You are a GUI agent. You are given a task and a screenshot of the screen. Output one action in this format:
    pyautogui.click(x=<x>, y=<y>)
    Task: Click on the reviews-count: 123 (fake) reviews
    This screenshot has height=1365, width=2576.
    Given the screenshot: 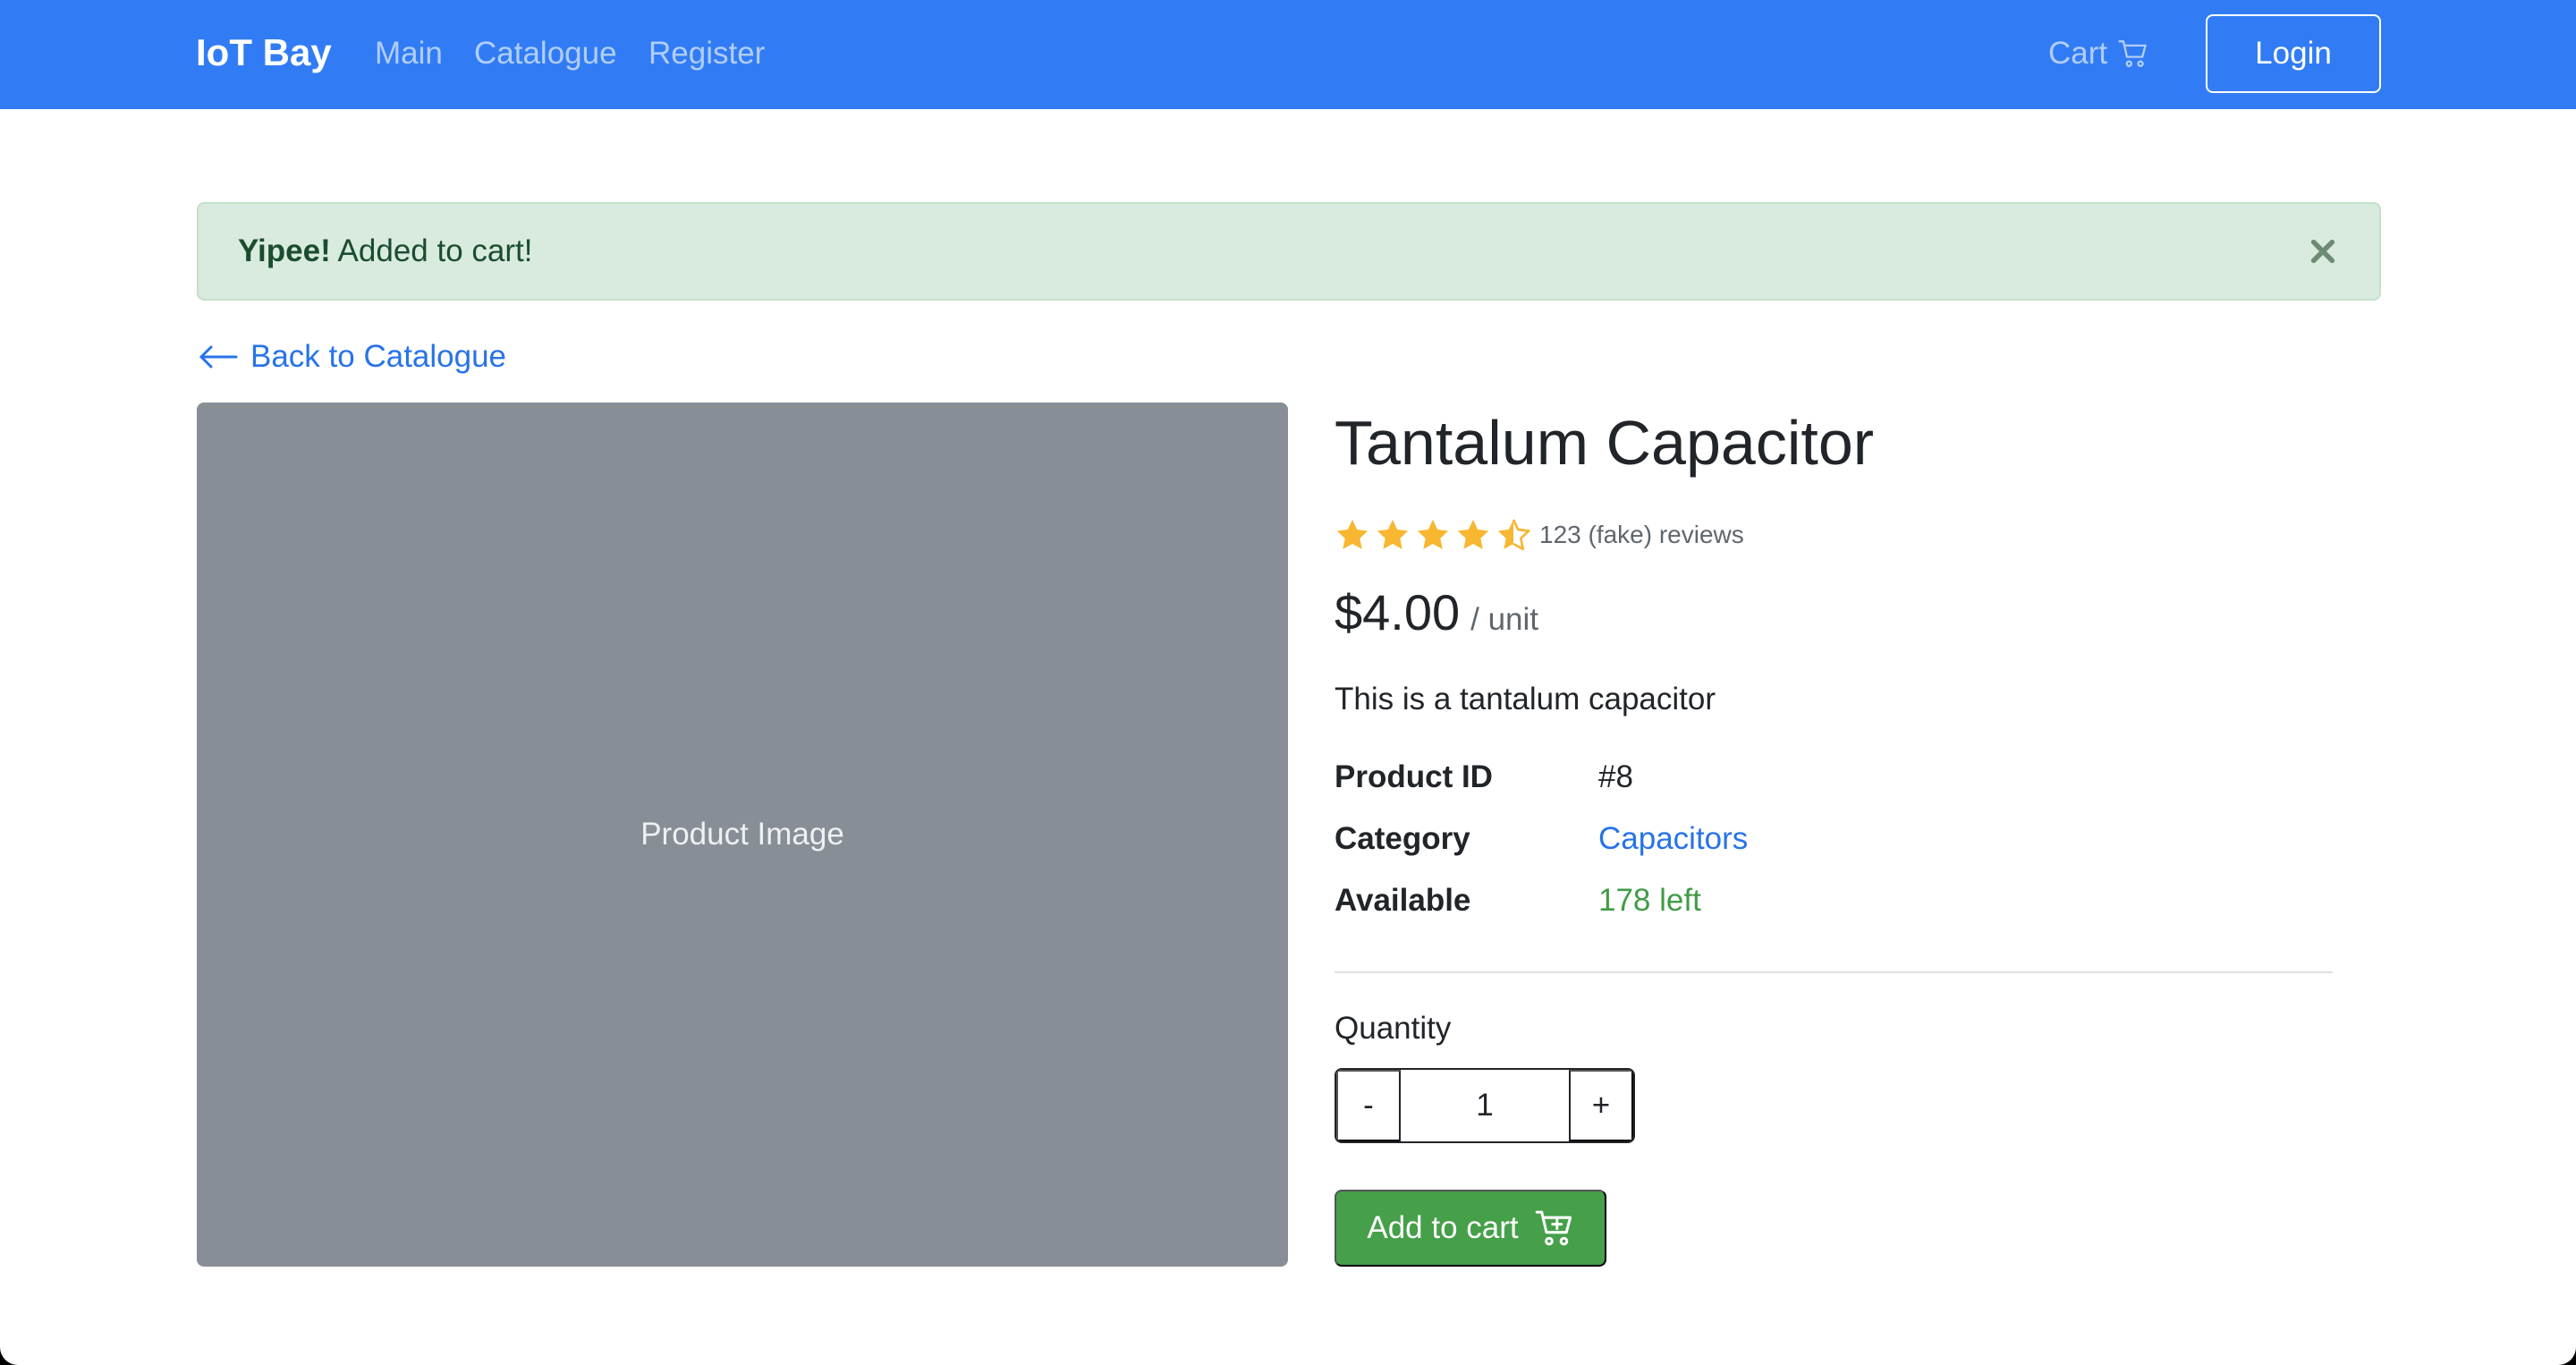 What is the action you would take?
    pyautogui.click(x=1641, y=534)
    